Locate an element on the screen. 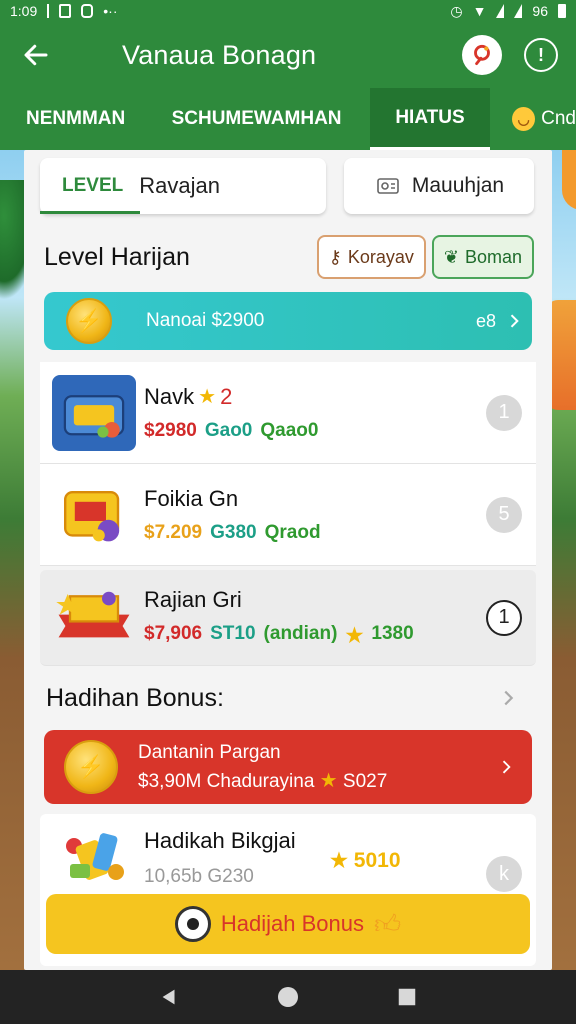  card-icon is located at coordinates (388, 186).